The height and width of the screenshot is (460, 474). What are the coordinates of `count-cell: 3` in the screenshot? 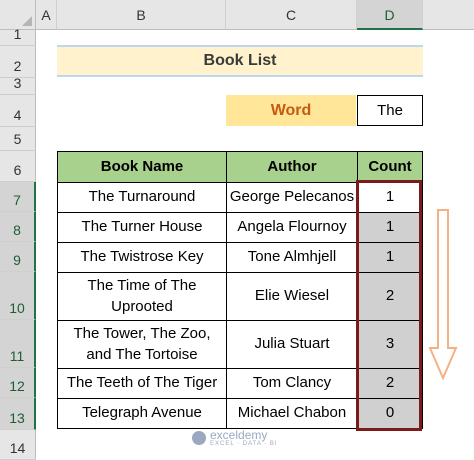 It's located at (390, 344).